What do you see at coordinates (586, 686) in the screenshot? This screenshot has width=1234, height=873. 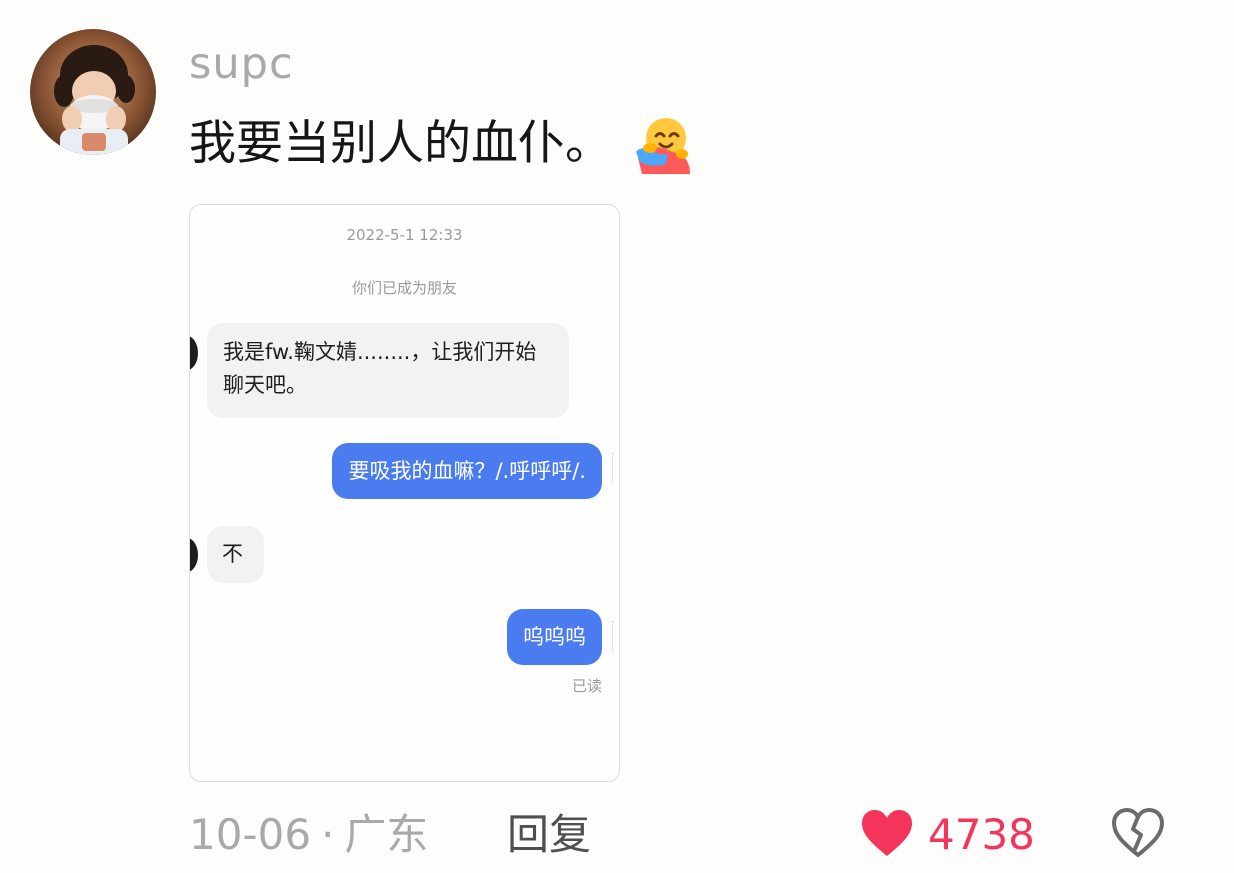 I see `read-status: 已读` at bounding box center [586, 686].